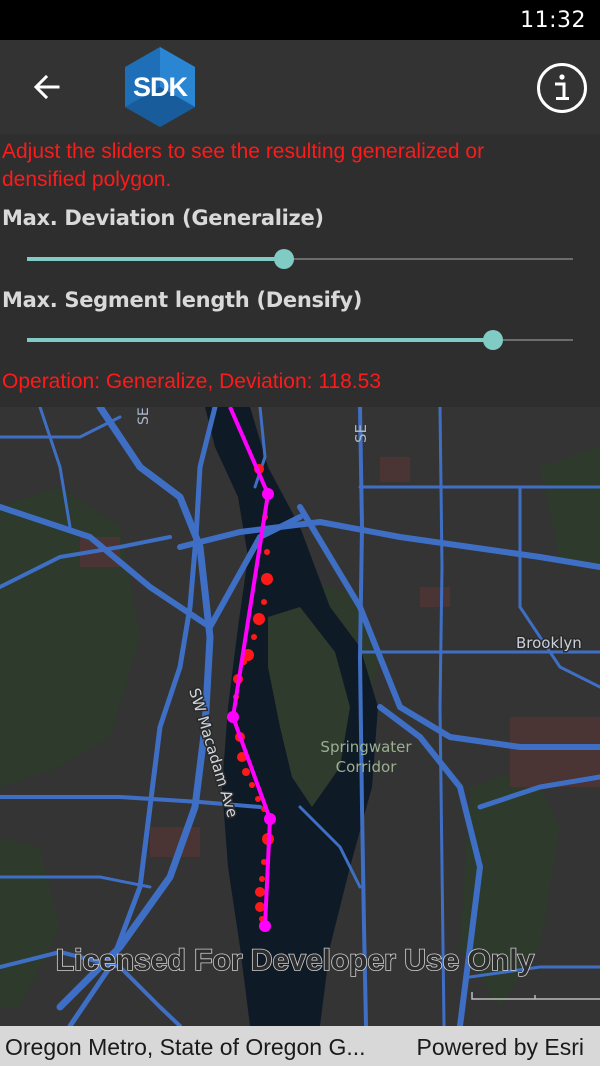 The width and height of the screenshot is (600, 1066). I want to click on segment-length-slider-fill, so click(260, 340).